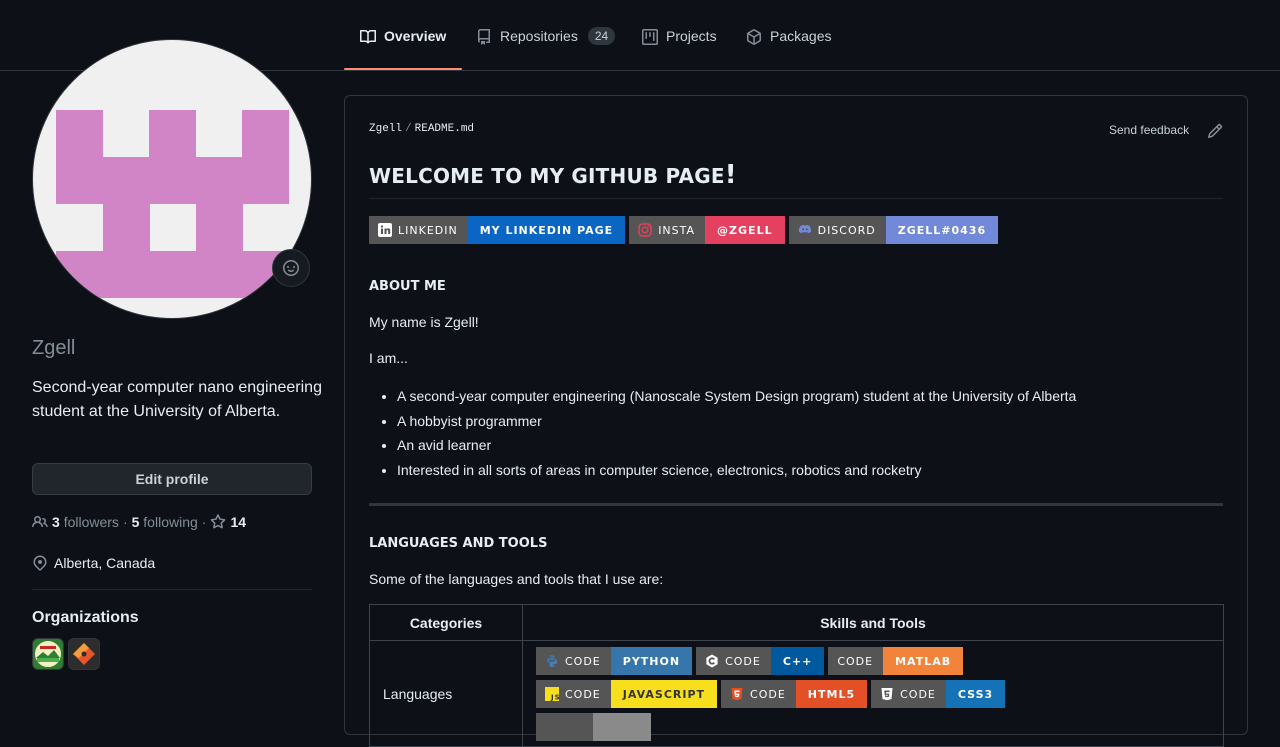 This screenshot has width=1280, height=747. Describe the element at coordinates (40, 563) in the screenshot. I see `location-icon` at that location.